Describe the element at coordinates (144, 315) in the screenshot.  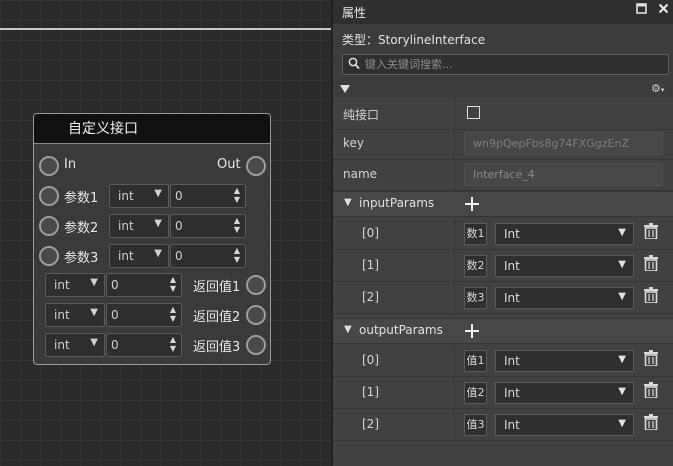
I see `return-2-value-spinbox: 0 ▲ ▼` at that location.